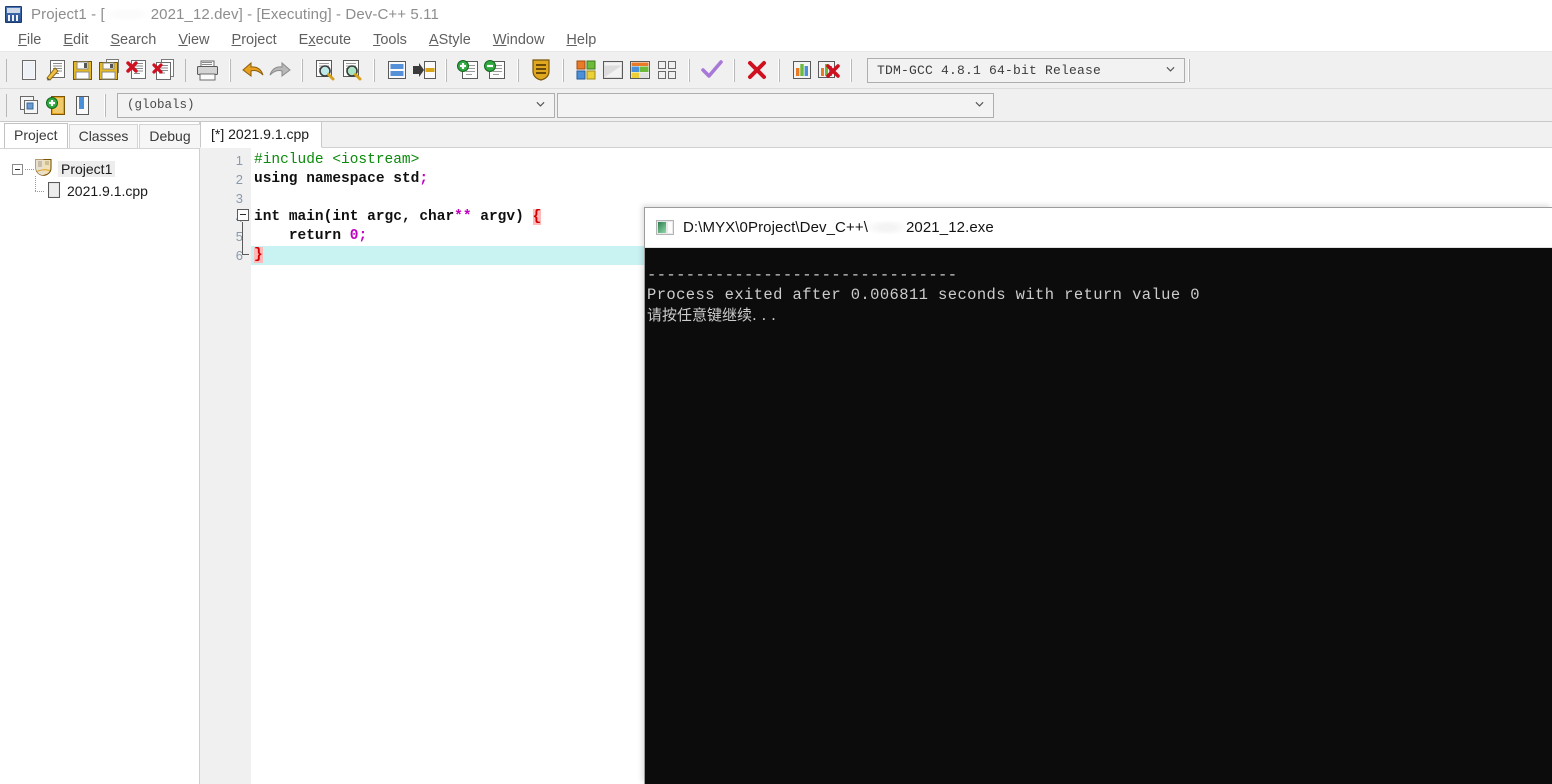 The width and height of the screenshot is (1552, 784). What do you see at coordinates (949, 227) in the screenshot?
I see `console-path-suffix: 2021_12.exe` at bounding box center [949, 227].